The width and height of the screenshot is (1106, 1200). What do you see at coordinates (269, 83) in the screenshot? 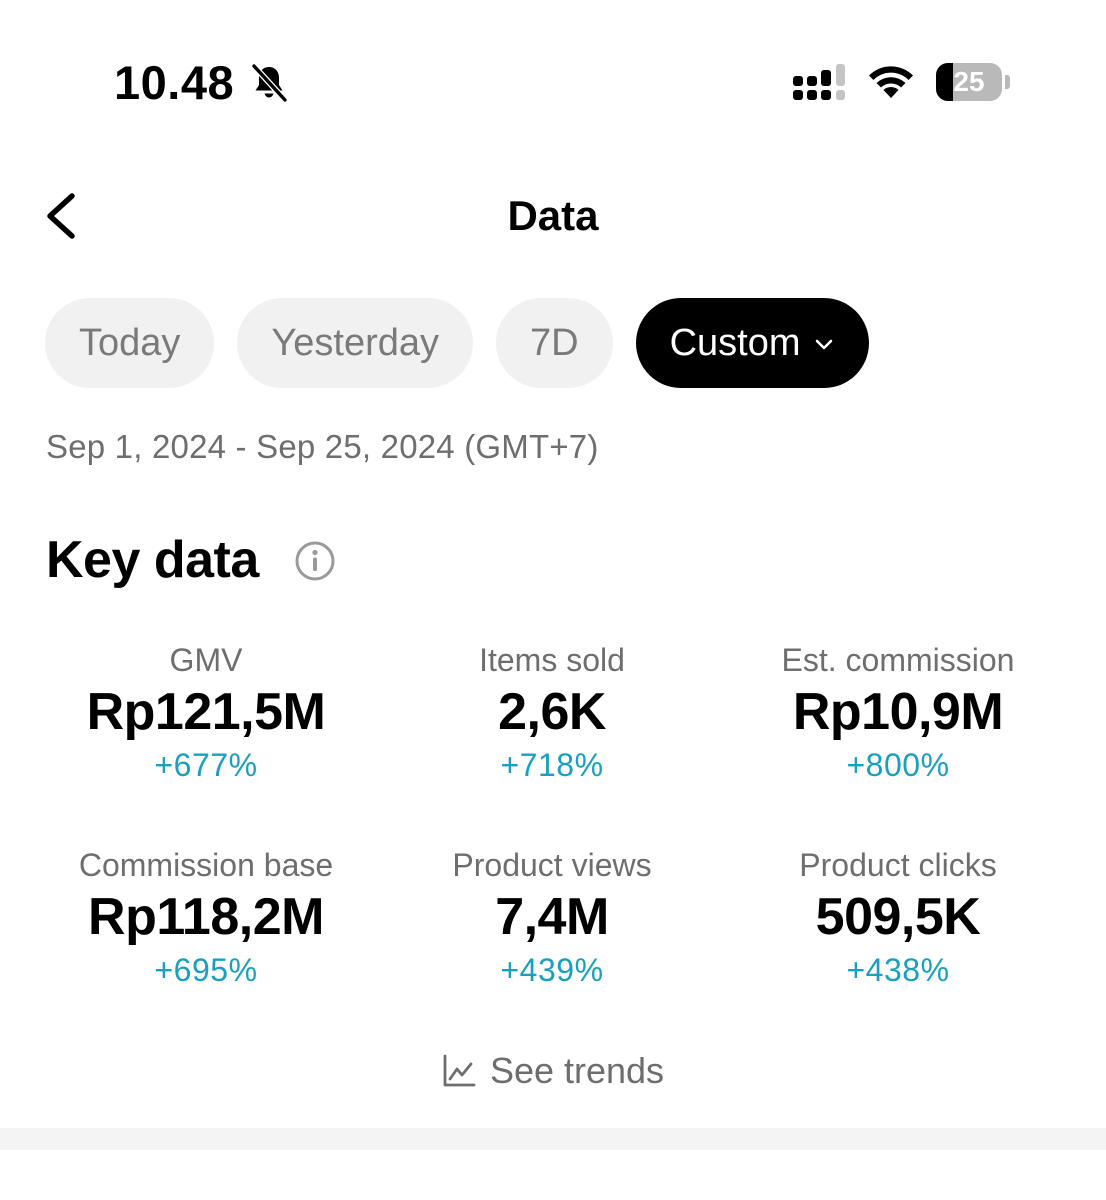
I see `bell-slash-icon` at bounding box center [269, 83].